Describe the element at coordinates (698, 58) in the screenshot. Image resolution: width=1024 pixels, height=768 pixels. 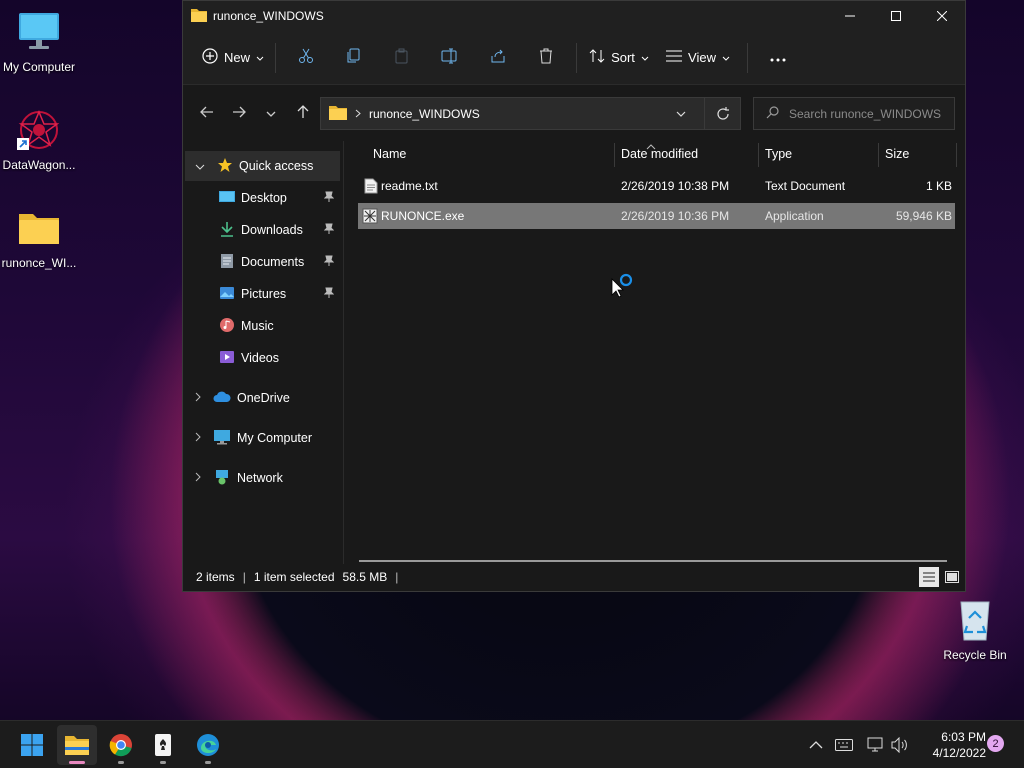
I see `view-button: View` at that location.